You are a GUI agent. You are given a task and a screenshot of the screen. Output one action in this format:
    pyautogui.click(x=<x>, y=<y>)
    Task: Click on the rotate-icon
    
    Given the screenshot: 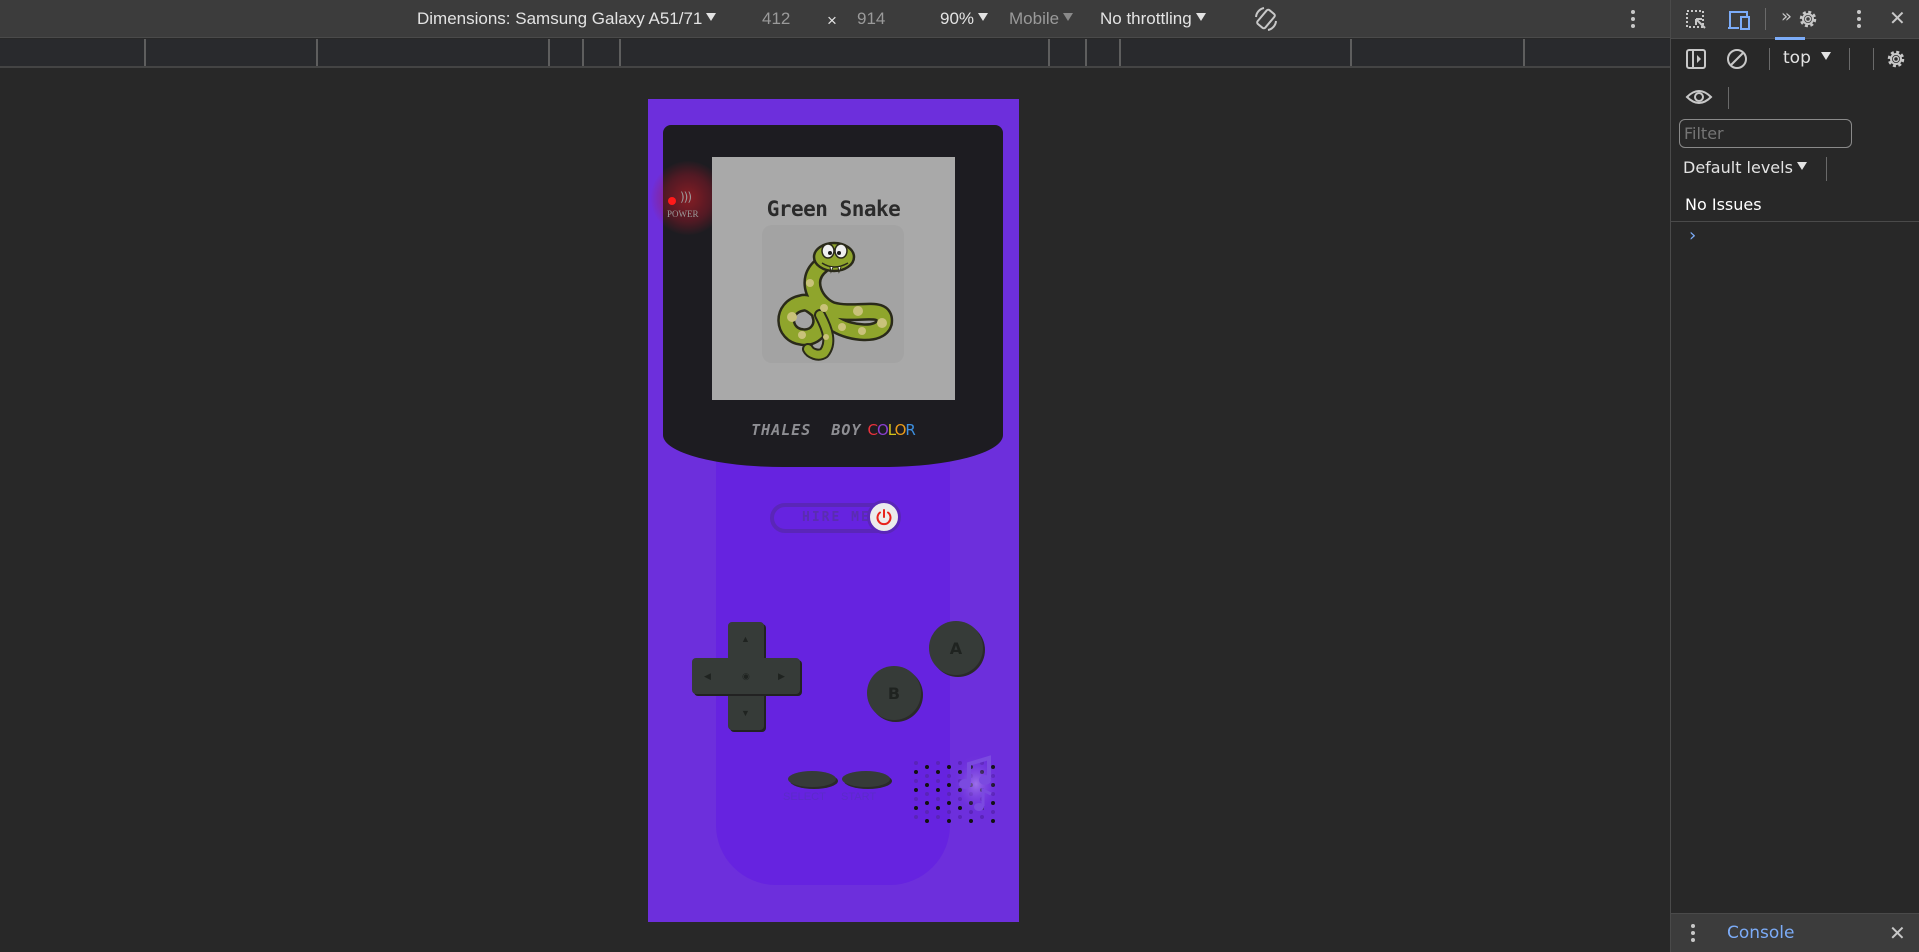 What is the action you would take?
    pyautogui.click(x=1266, y=21)
    